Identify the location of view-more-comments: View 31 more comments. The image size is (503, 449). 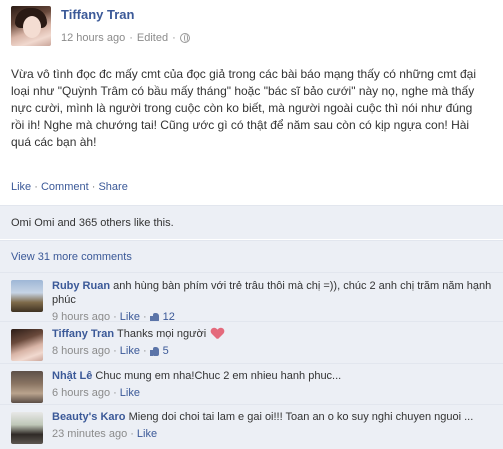
(251, 256).